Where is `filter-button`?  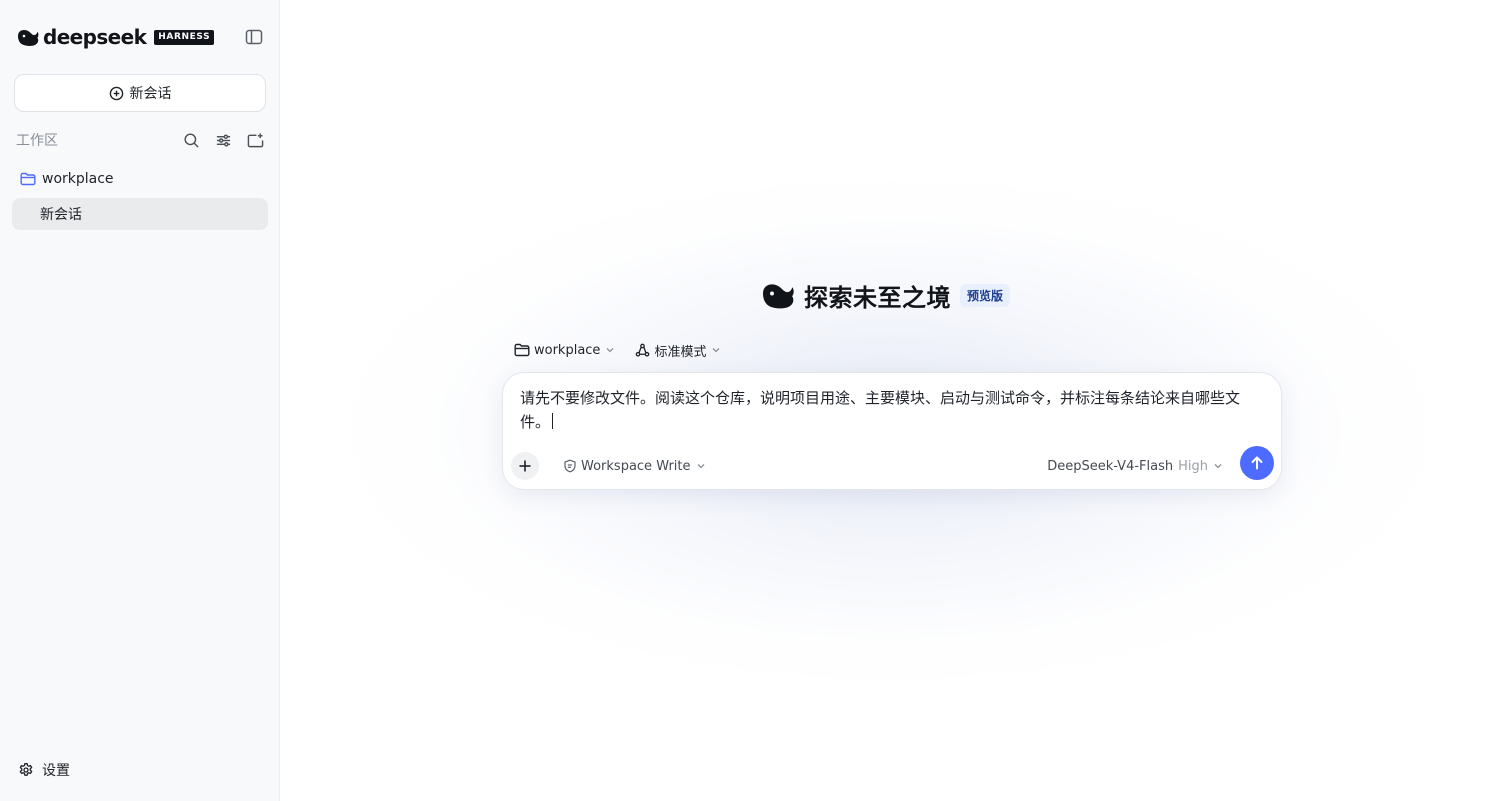 filter-button is located at coordinates (223, 140).